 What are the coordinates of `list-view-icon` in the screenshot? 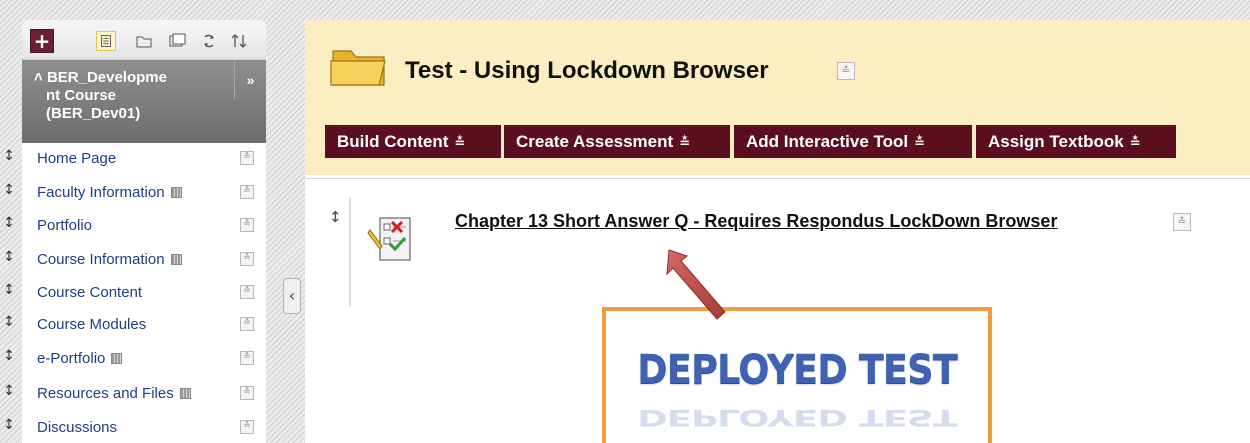 It's located at (106, 41).